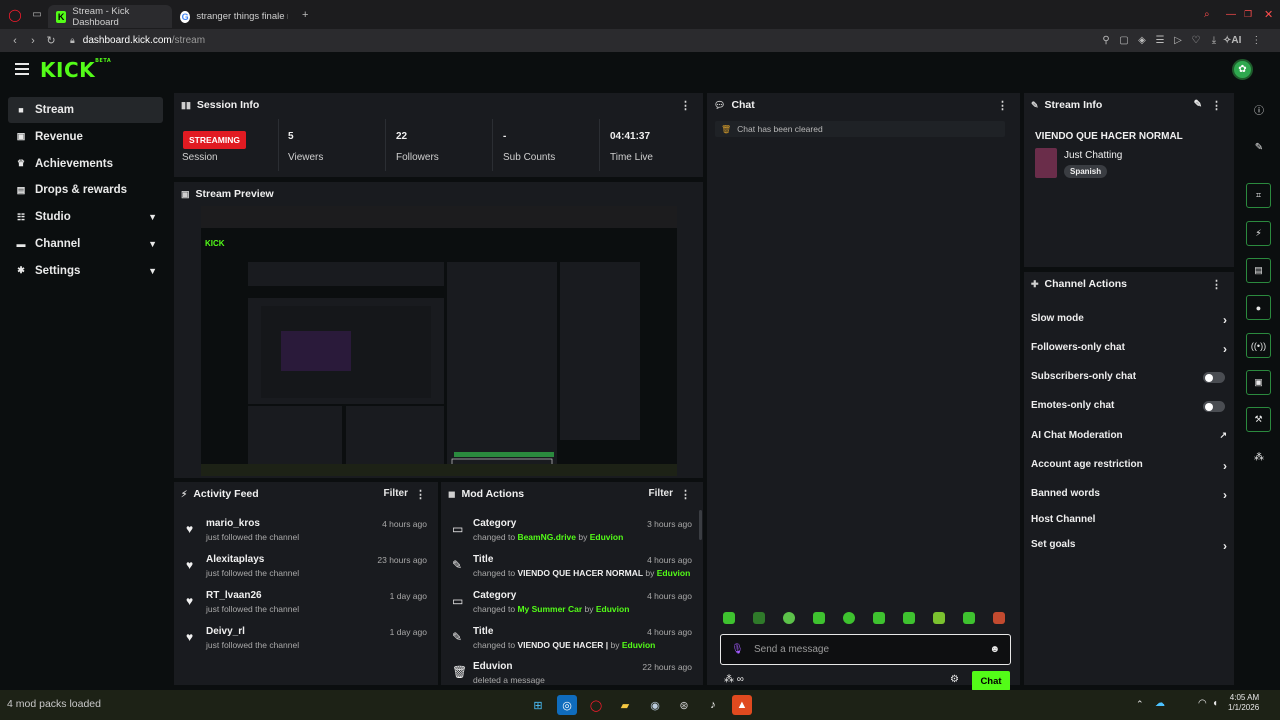  What do you see at coordinates (1129, 522) in the screenshot?
I see `host-channel-row: Host Channel` at bounding box center [1129, 522].